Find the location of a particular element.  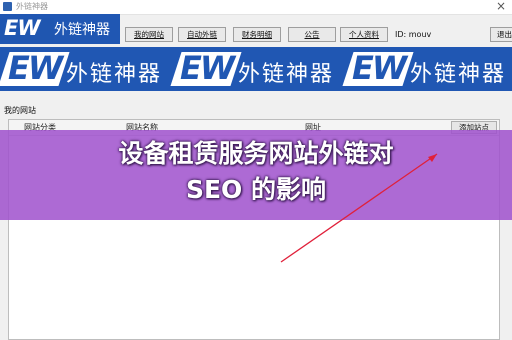

user-id-label: ID: mouv is located at coordinates (413, 34).